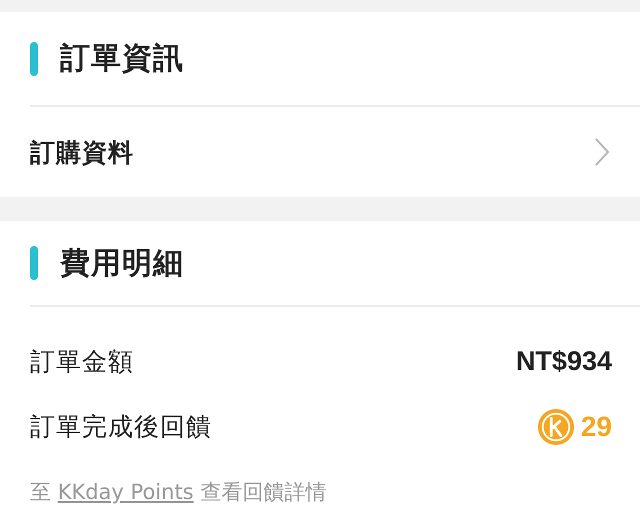  Describe the element at coordinates (82, 362) in the screenshot. I see `row-label: 訂單金額` at that location.